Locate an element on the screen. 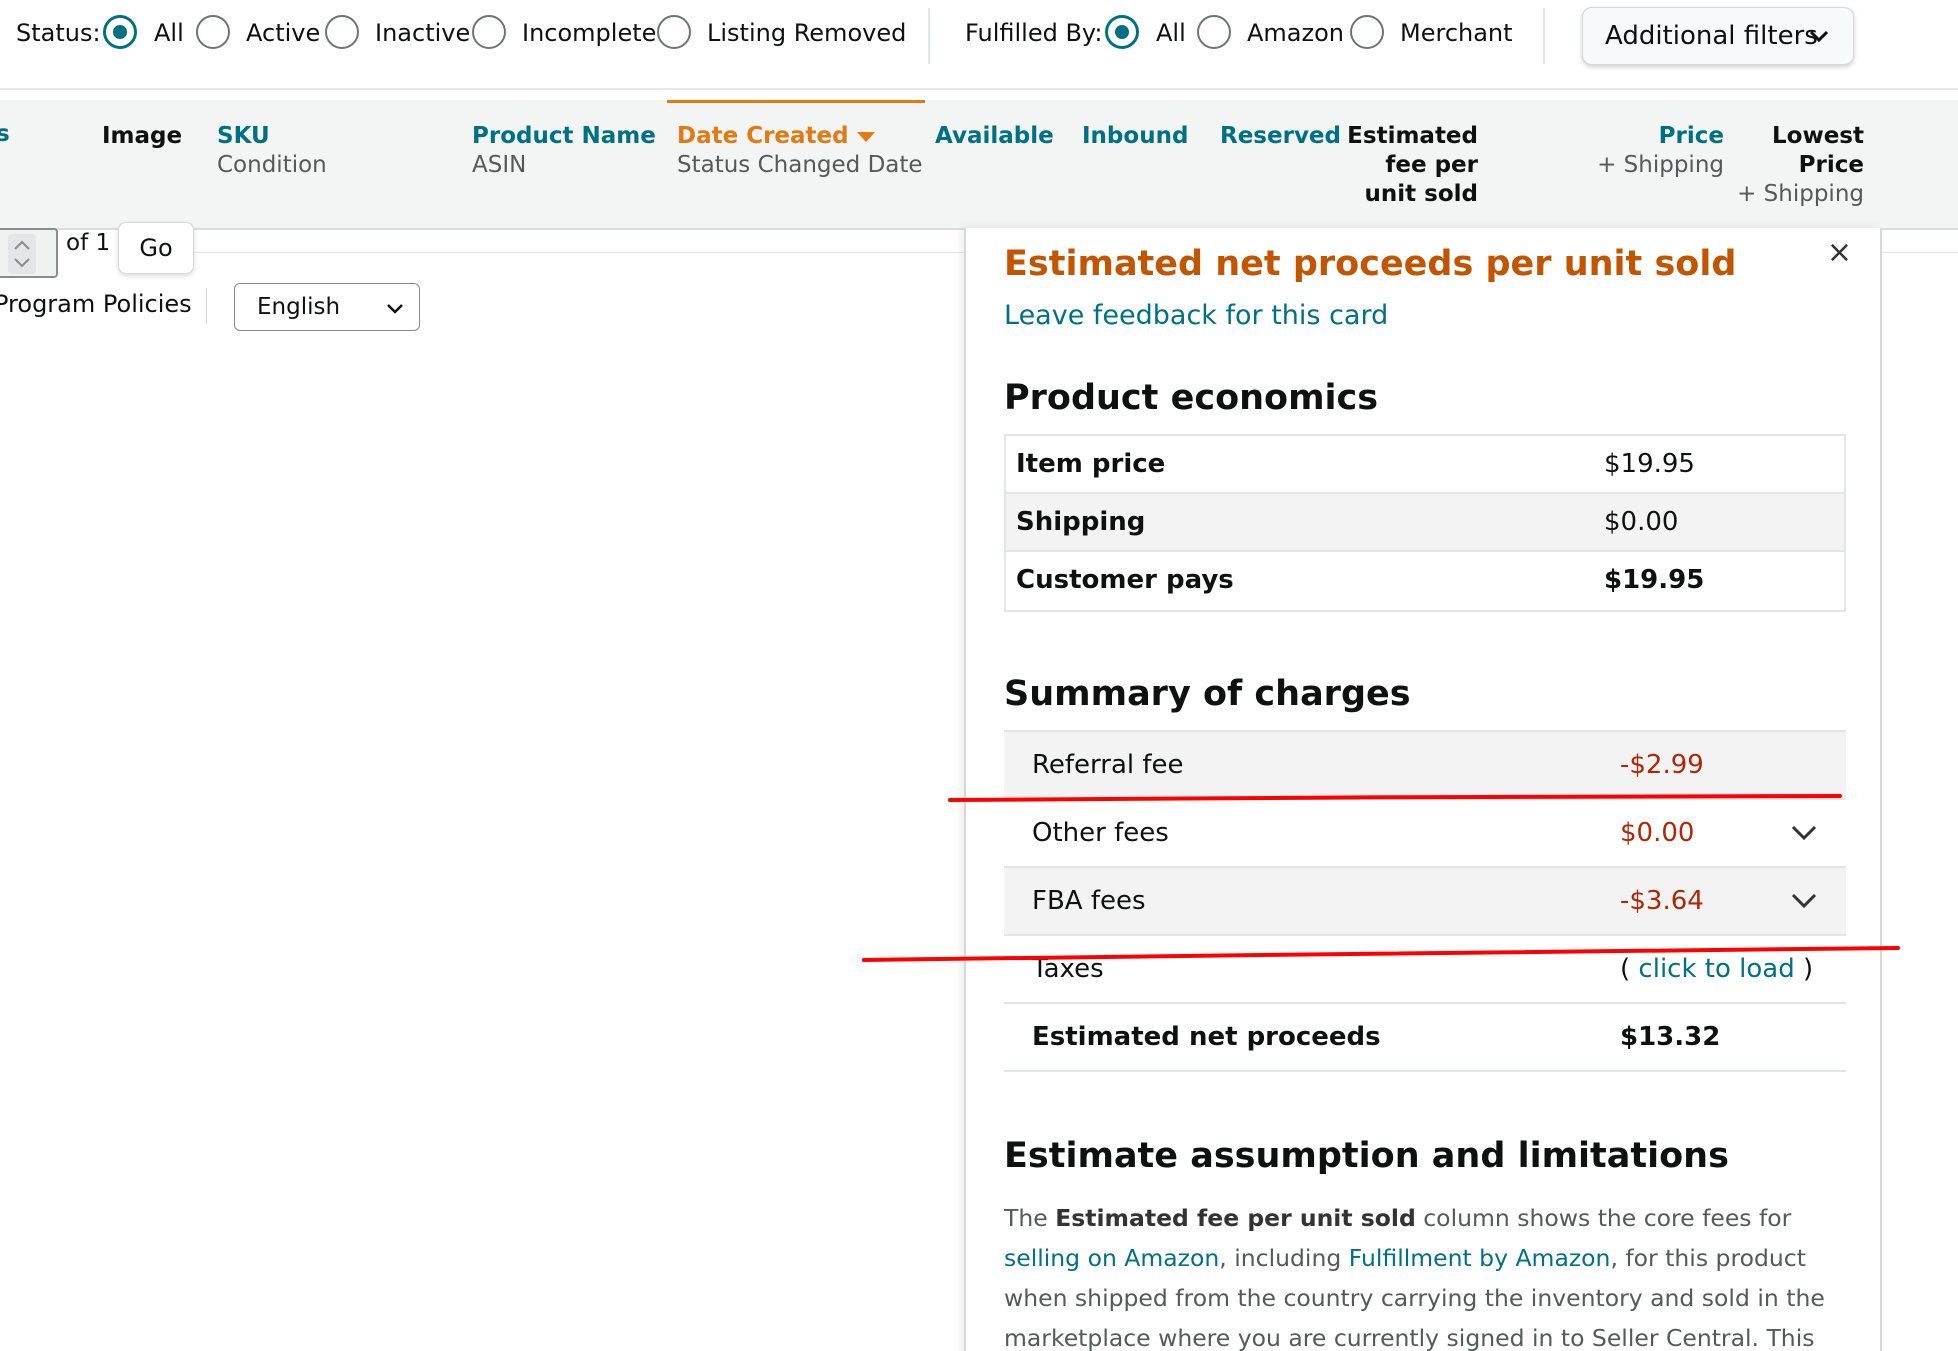  program-policies-link: Program Policies is located at coordinates (96, 304).